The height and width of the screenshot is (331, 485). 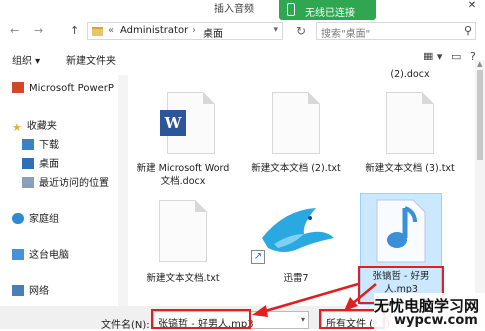 What do you see at coordinates (436, 320) in the screenshot?
I see `watermark-url: wypcw.com` at bounding box center [436, 320].